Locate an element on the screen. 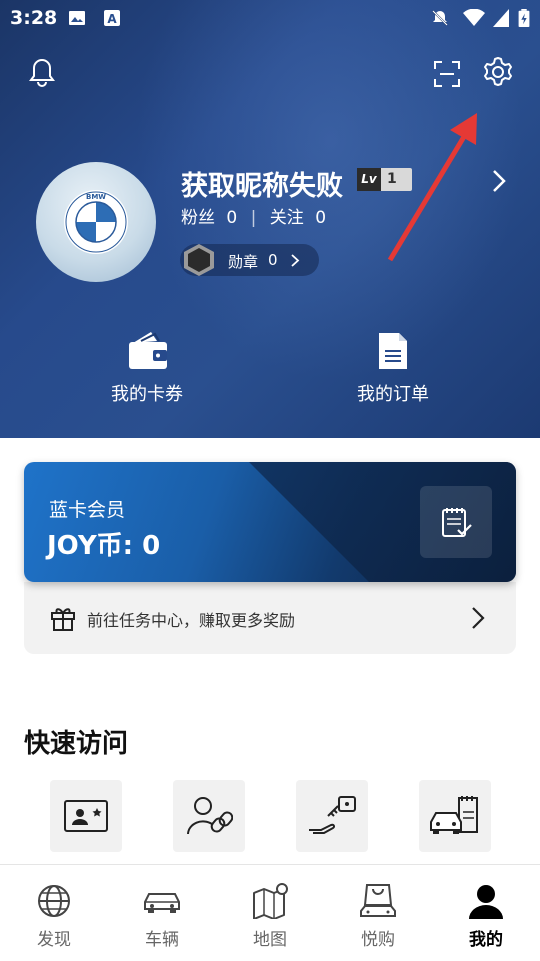 Image resolution: width=540 pixels, height=961 pixels. status-bar: 3:28 A is located at coordinates (270, 18).